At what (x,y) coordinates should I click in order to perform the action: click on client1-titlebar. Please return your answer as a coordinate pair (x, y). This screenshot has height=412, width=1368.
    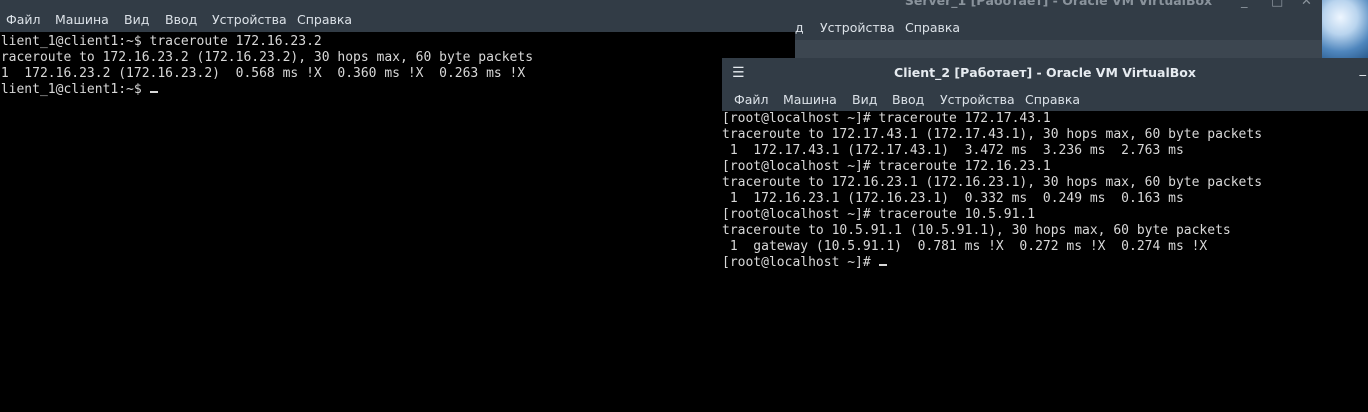
    Looking at the image, I should click on (400, 4).